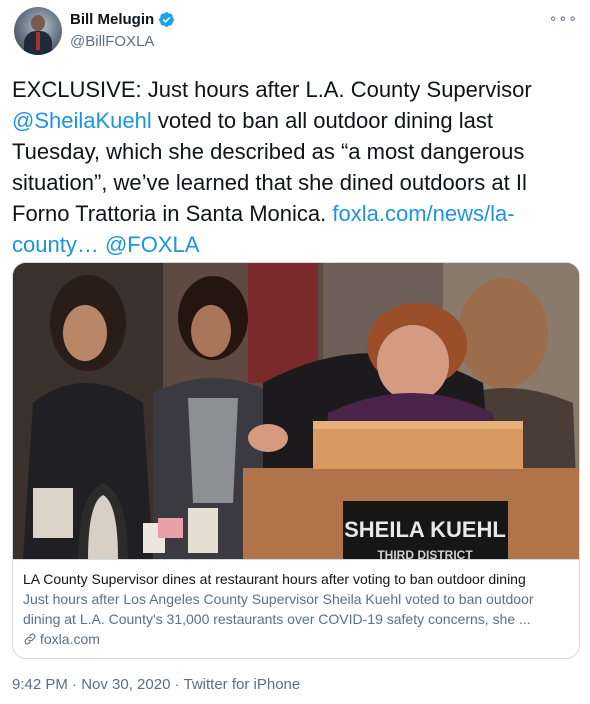 This screenshot has width=590, height=704. I want to click on card-domain: foxla.com, so click(296, 639).